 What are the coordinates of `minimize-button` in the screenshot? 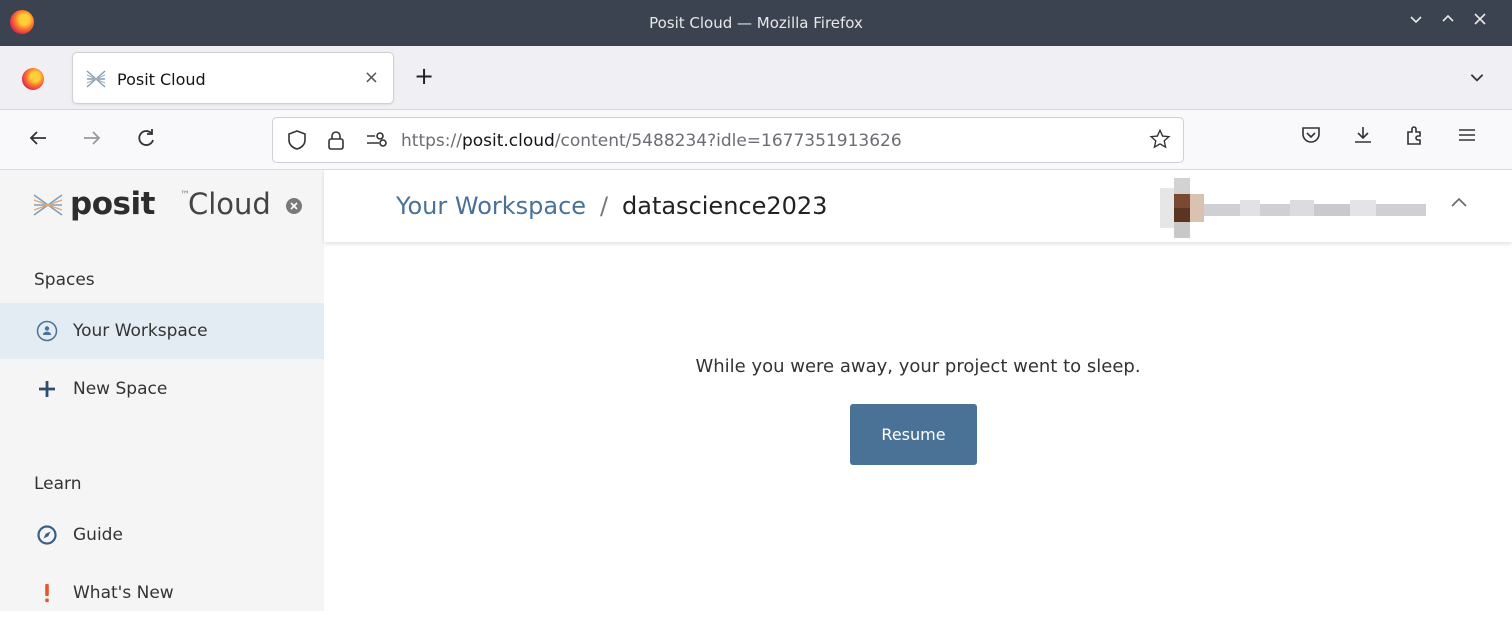 It's located at (1416, 21).